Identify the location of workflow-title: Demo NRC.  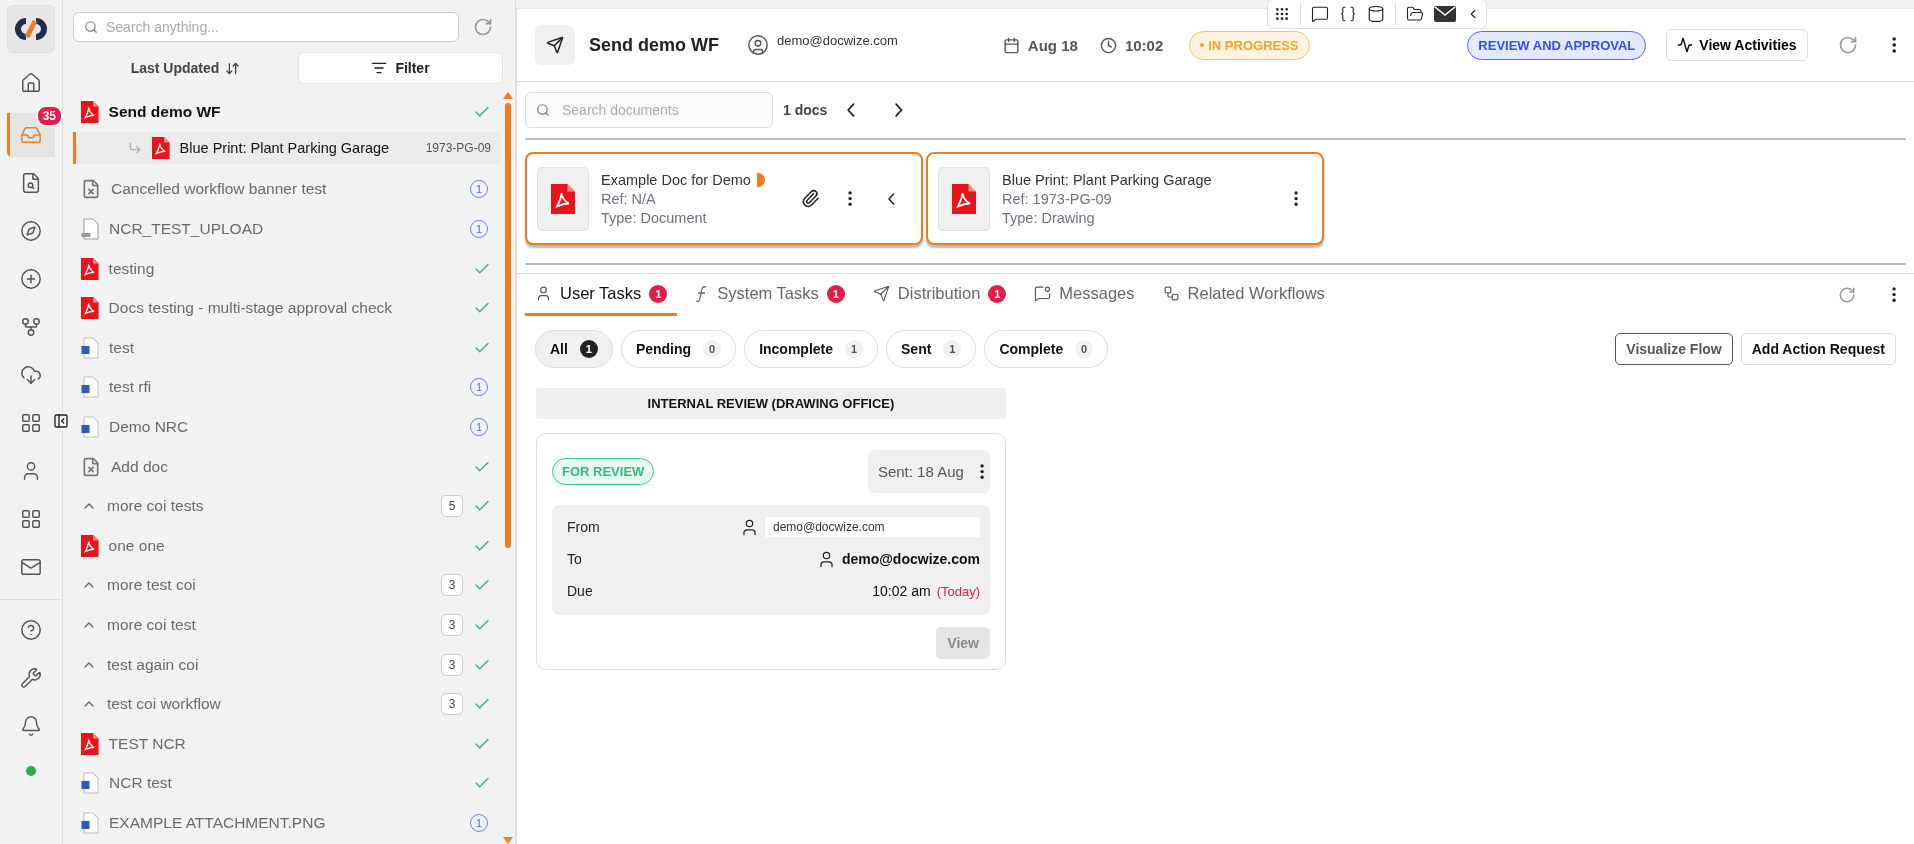
(149, 426).